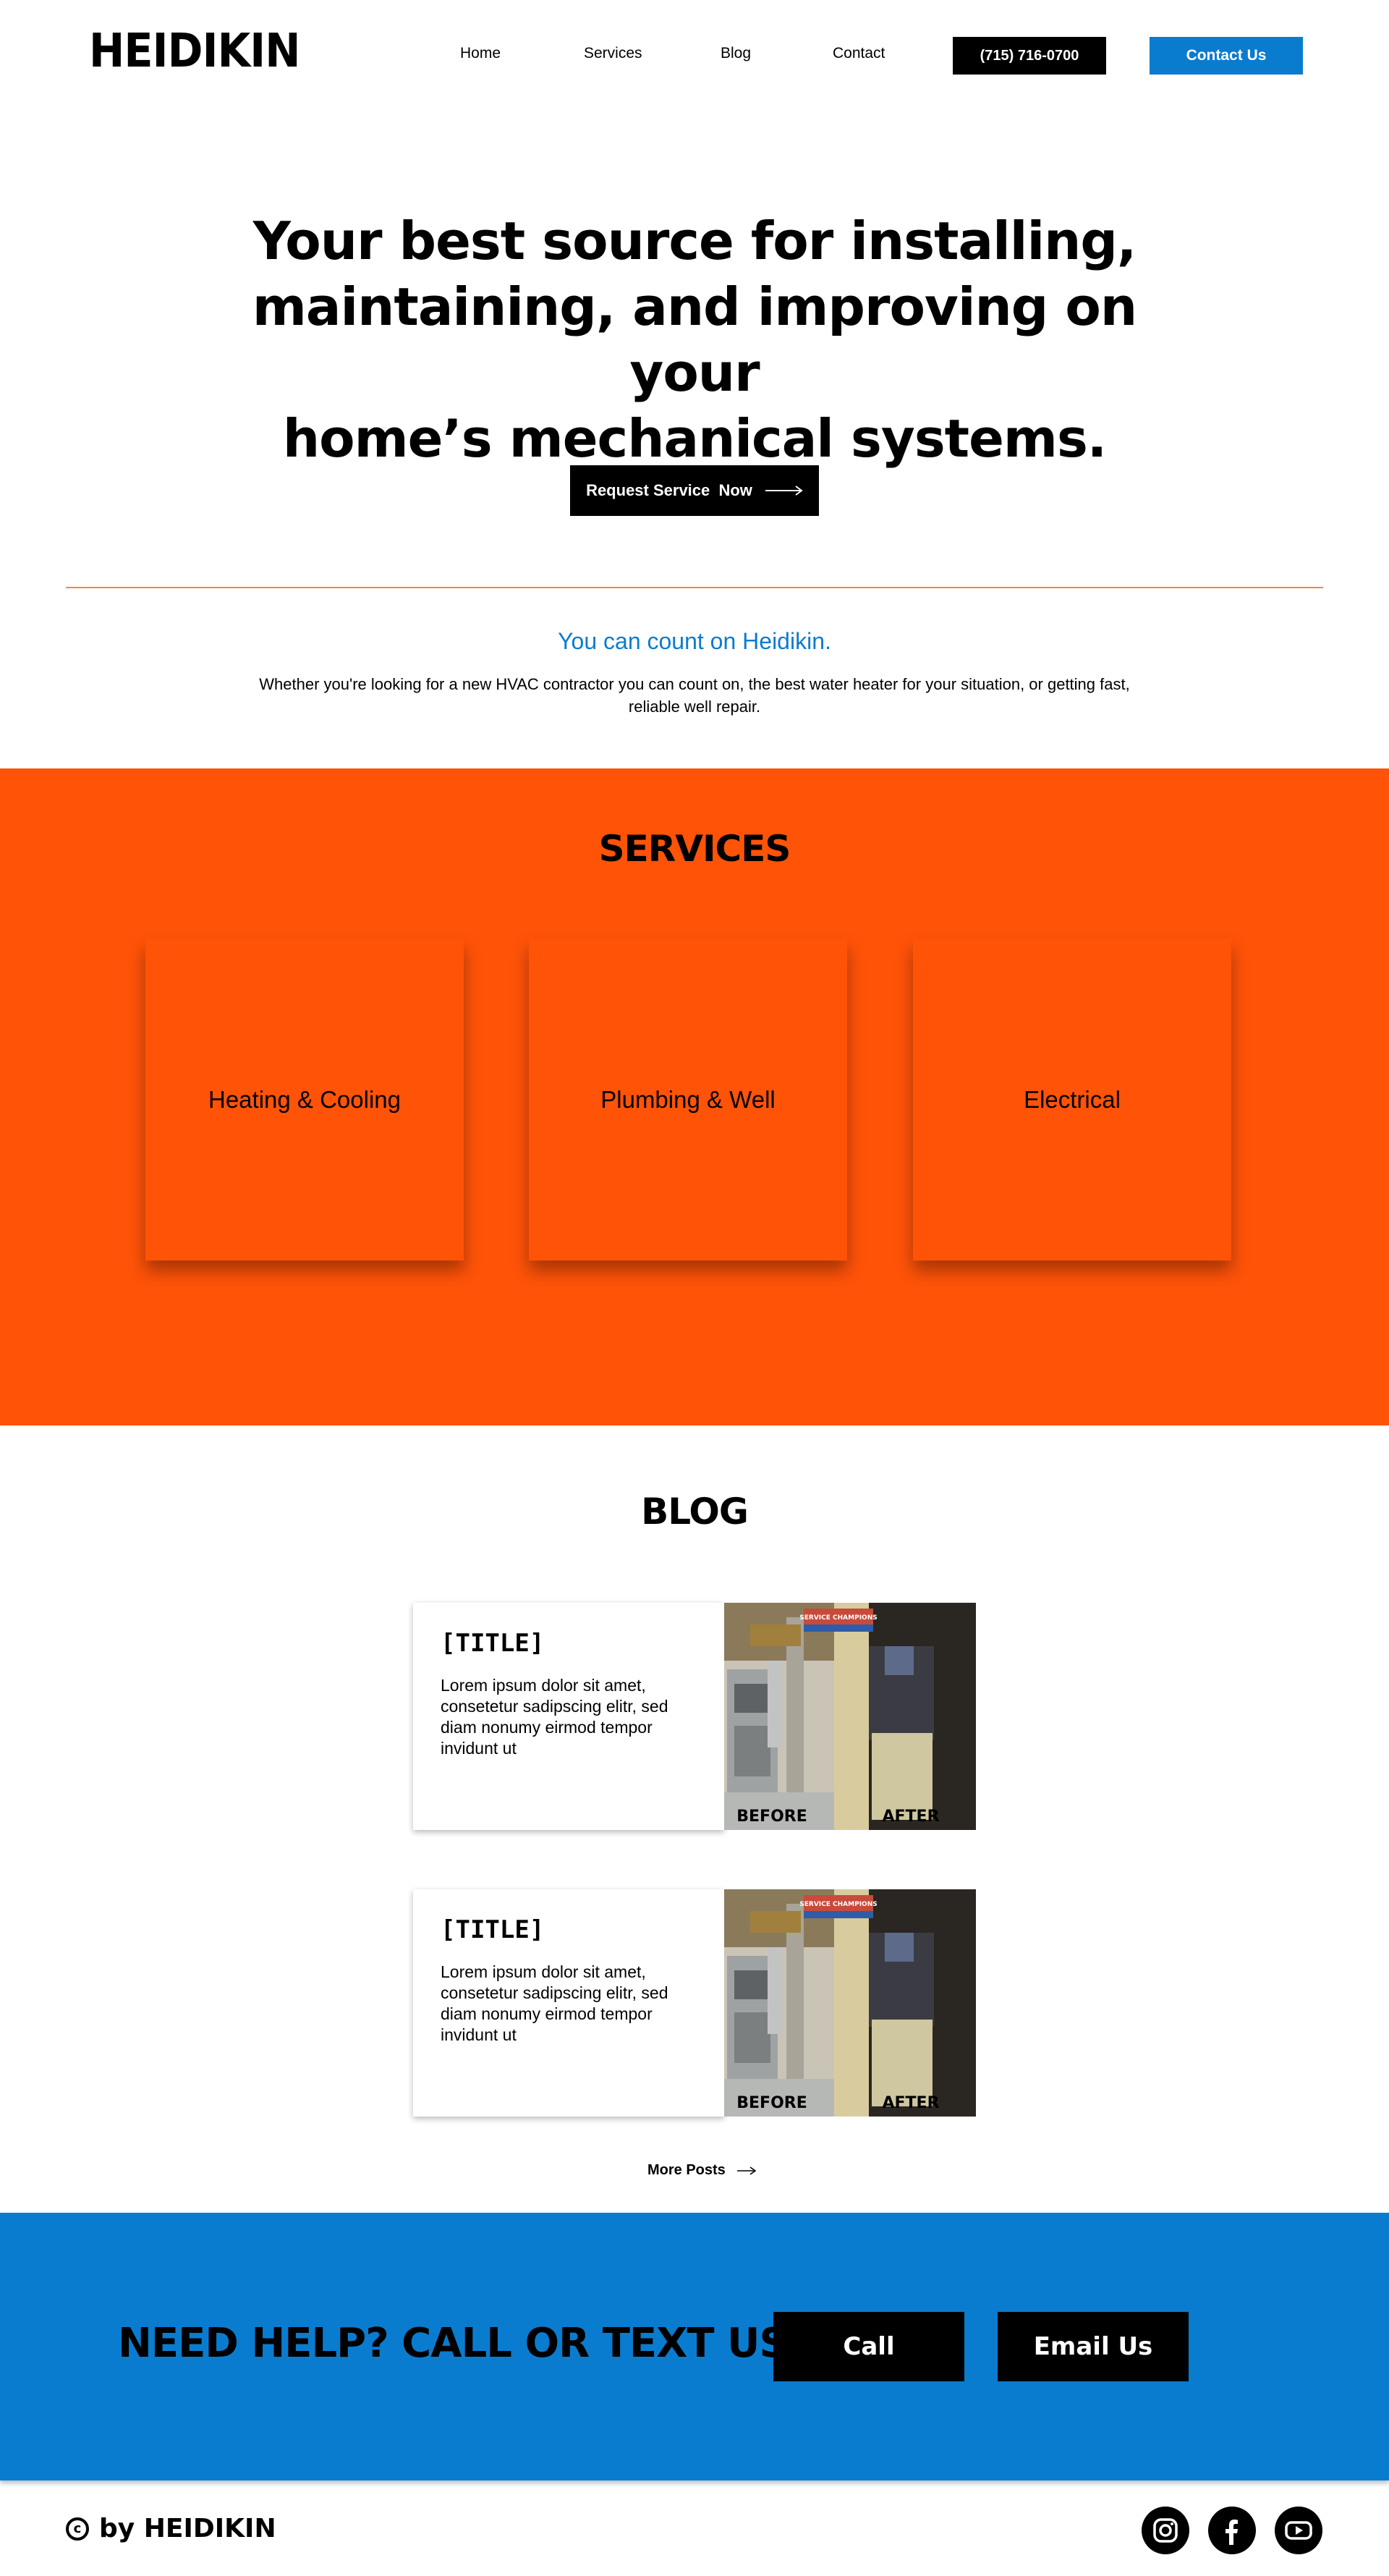 The image size is (1389, 2576). Describe the element at coordinates (187, 2528) in the screenshot. I see `footer-brand-text: by HEIDIKIN` at that location.